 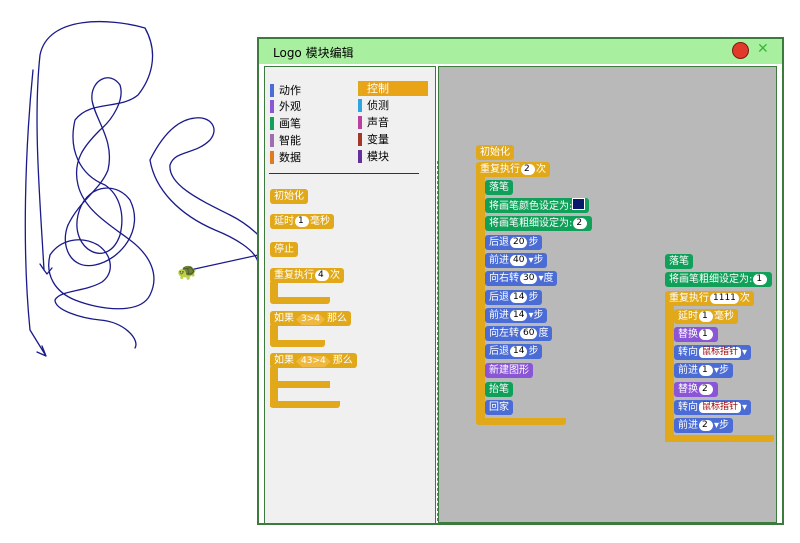 What do you see at coordinates (579, 204) in the screenshot?
I see `pen-color-swatch` at bounding box center [579, 204].